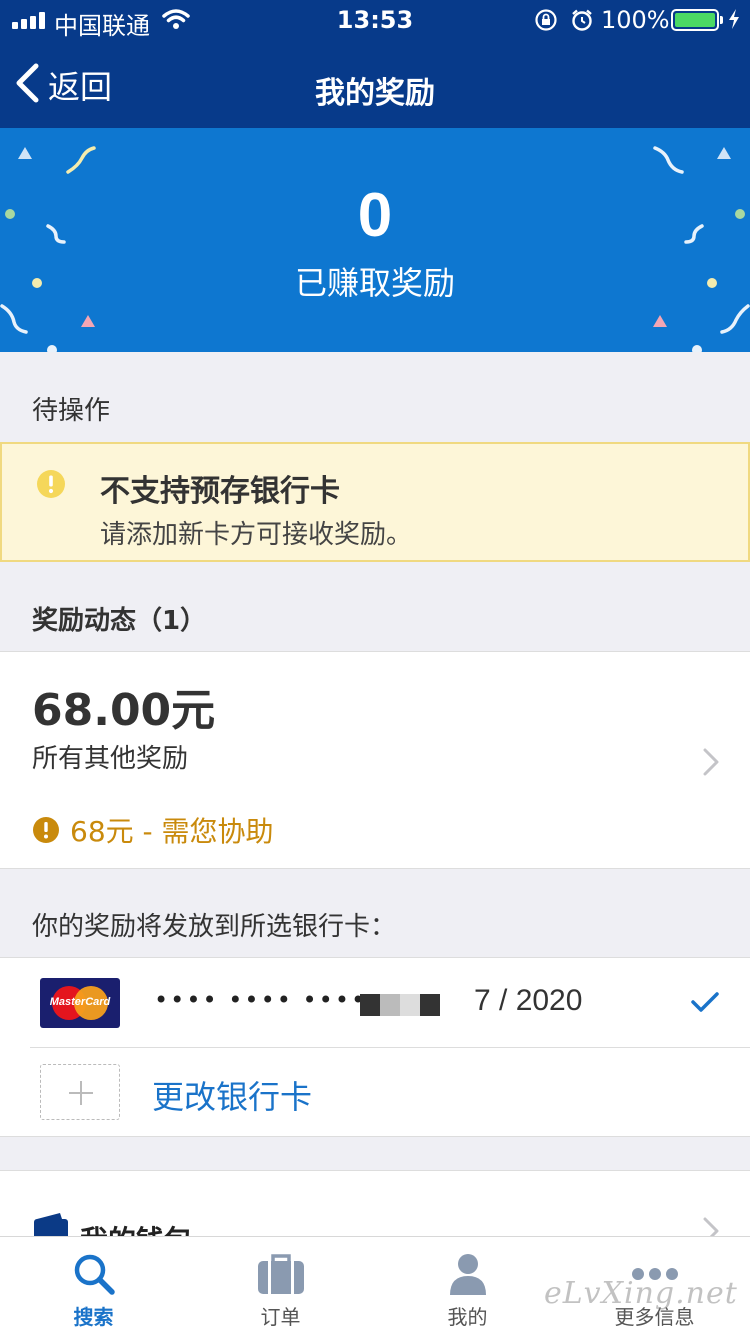 This screenshot has width=750, height=1334. I want to click on add-card-icon, so click(80, 1092).